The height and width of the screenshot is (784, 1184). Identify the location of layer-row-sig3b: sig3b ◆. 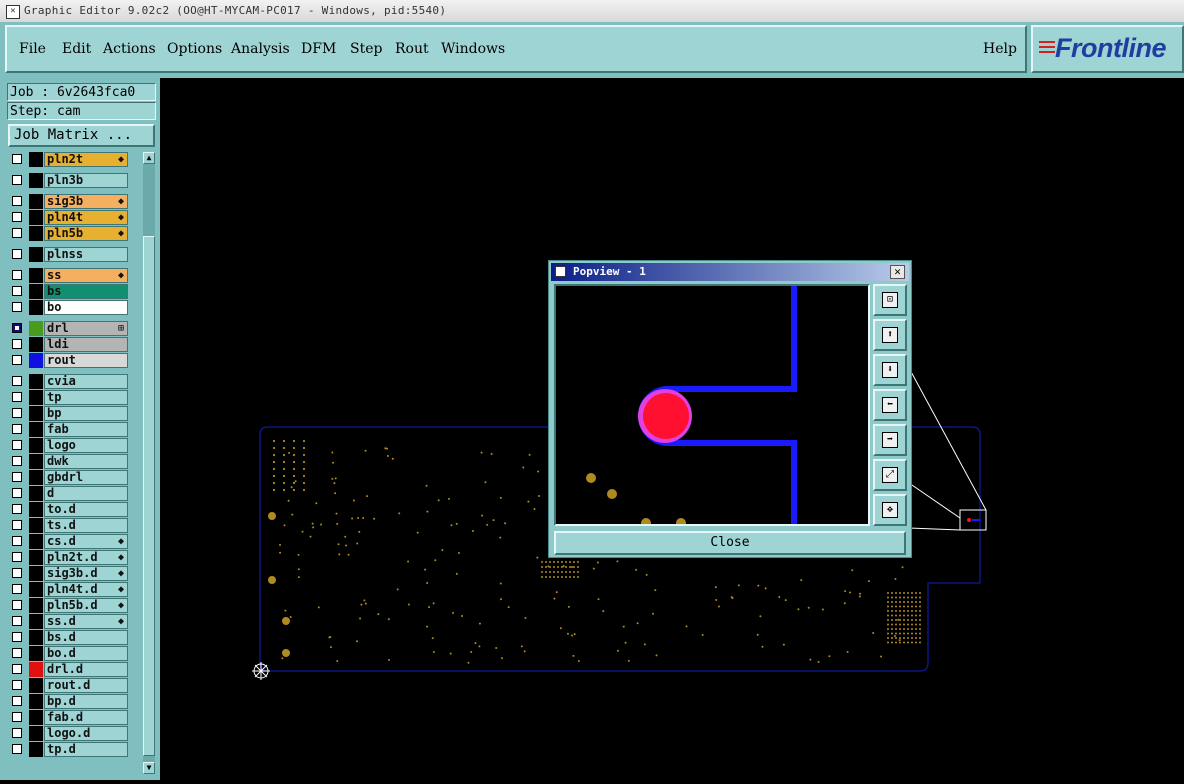
(68, 201).